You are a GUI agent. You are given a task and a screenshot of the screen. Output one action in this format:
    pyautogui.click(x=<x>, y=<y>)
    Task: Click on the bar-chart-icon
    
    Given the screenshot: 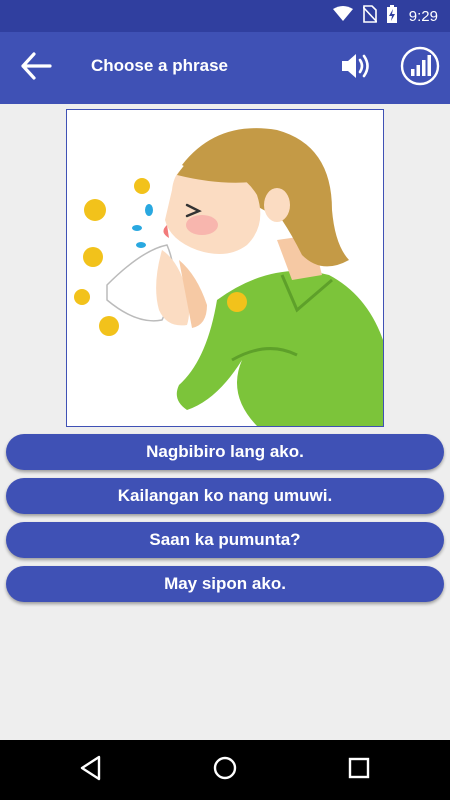 What is the action you would take?
    pyautogui.click(x=420, y=68)
    